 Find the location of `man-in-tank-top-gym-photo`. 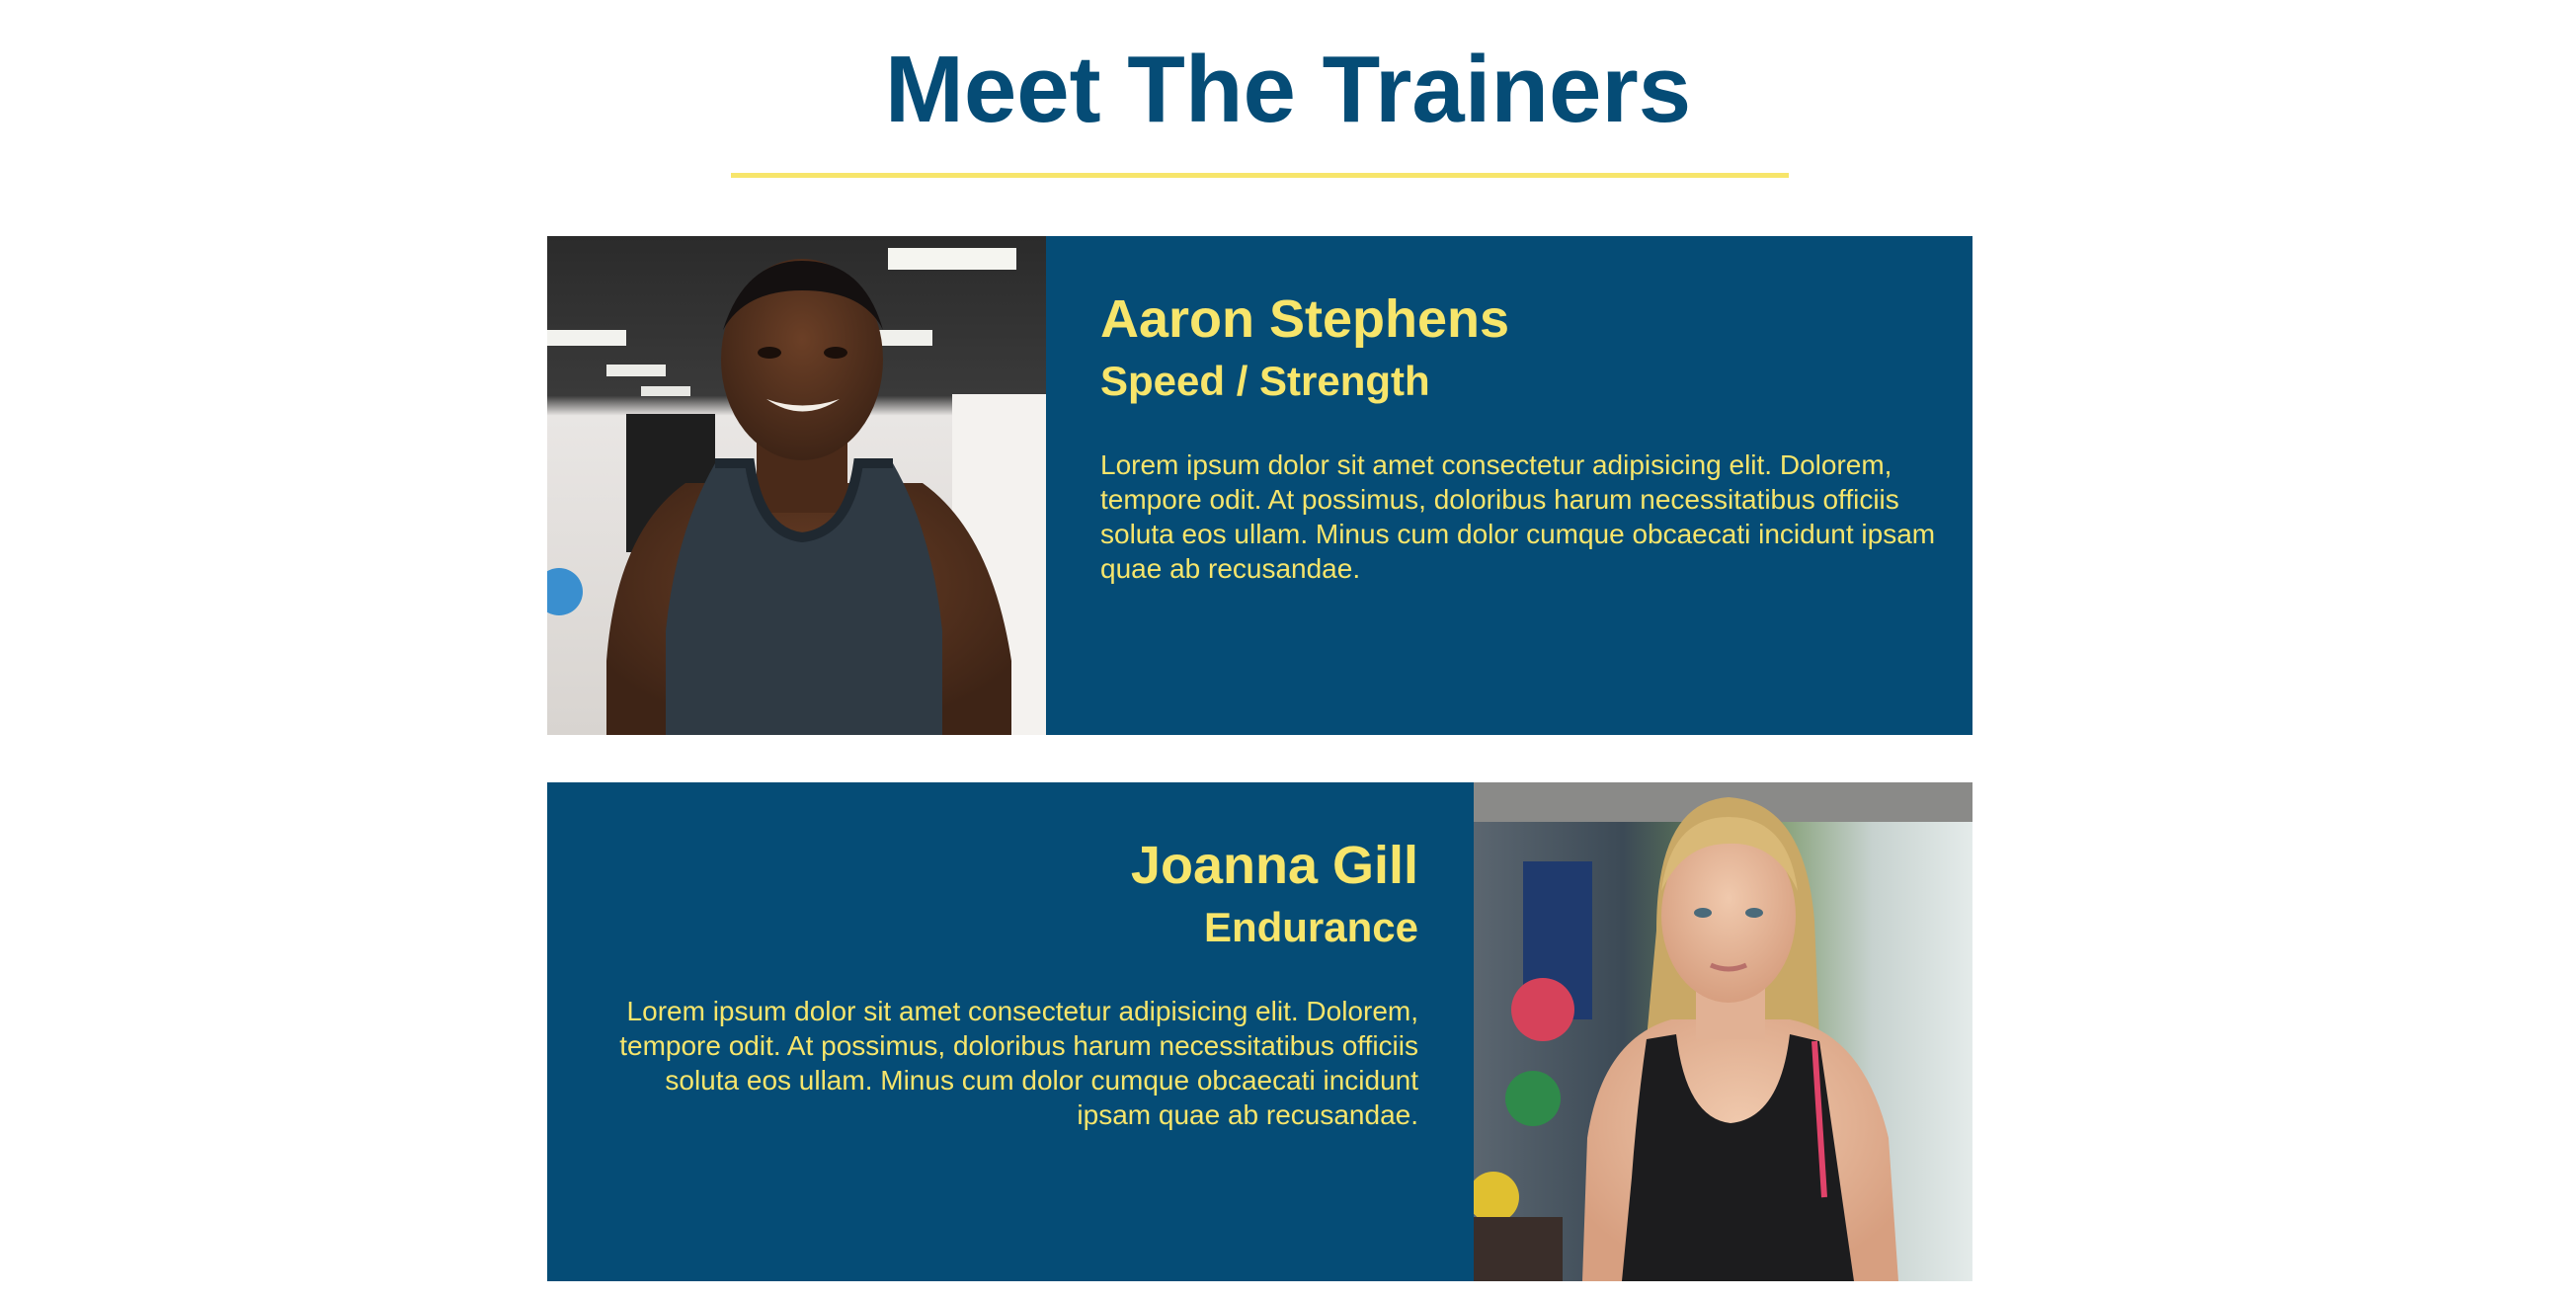

man-in-tank-top-gym-photo is located at coordinates (796, 486).